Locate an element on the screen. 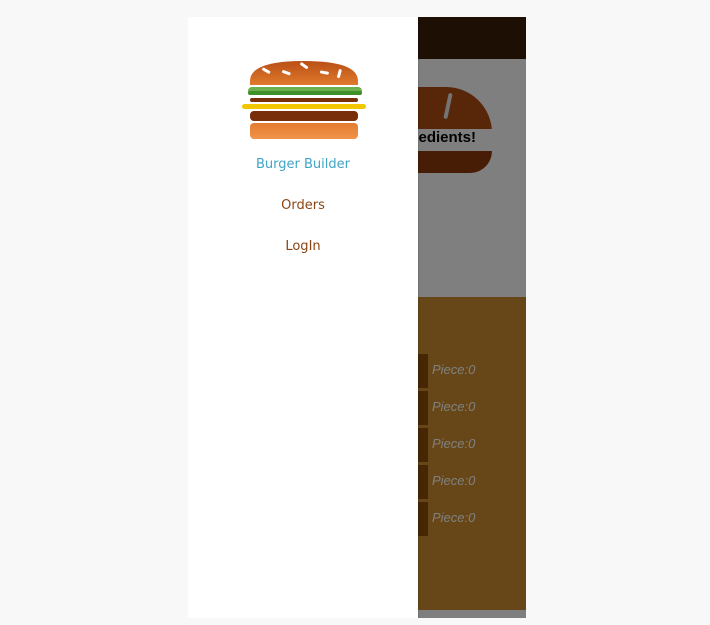 The width and height of the screenshot is (710, 625). burger-icon is located at coordinates (304, 100).